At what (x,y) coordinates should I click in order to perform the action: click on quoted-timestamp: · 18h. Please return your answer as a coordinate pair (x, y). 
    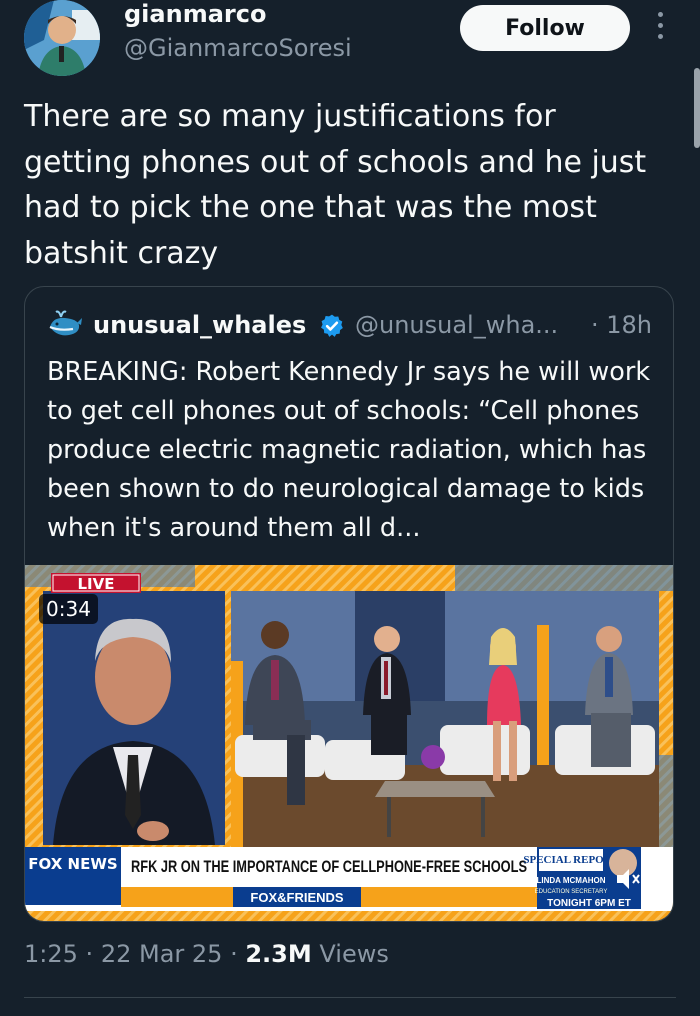
    Looking at the image, I should click on (621, 325).